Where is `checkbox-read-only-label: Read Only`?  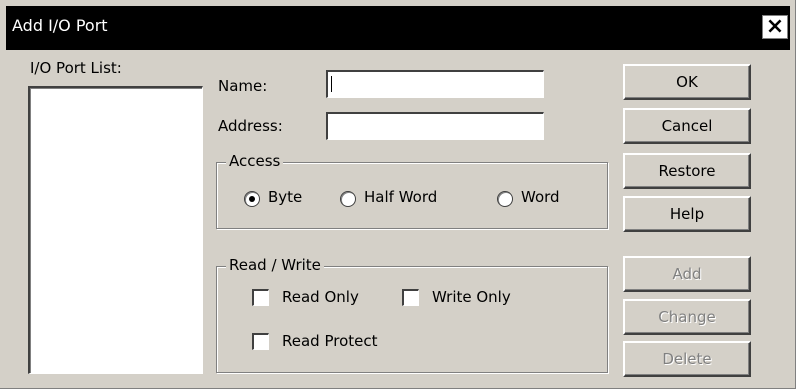
checkbox-read-only-label: Read Only is located at coordinates (320, 297).